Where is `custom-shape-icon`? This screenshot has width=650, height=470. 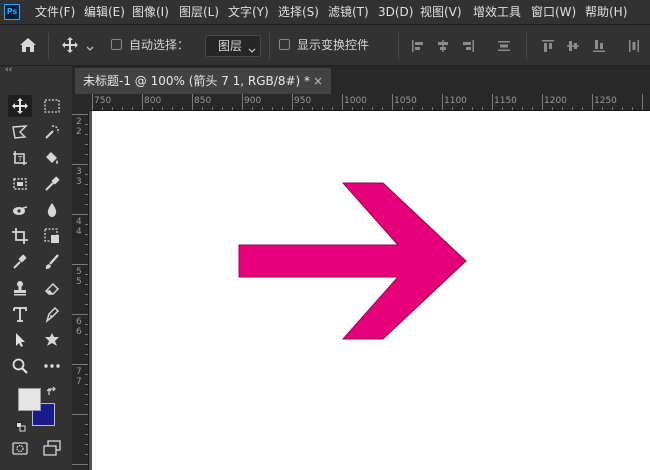 custom-shape-icon is located at coordinates (52, 339).